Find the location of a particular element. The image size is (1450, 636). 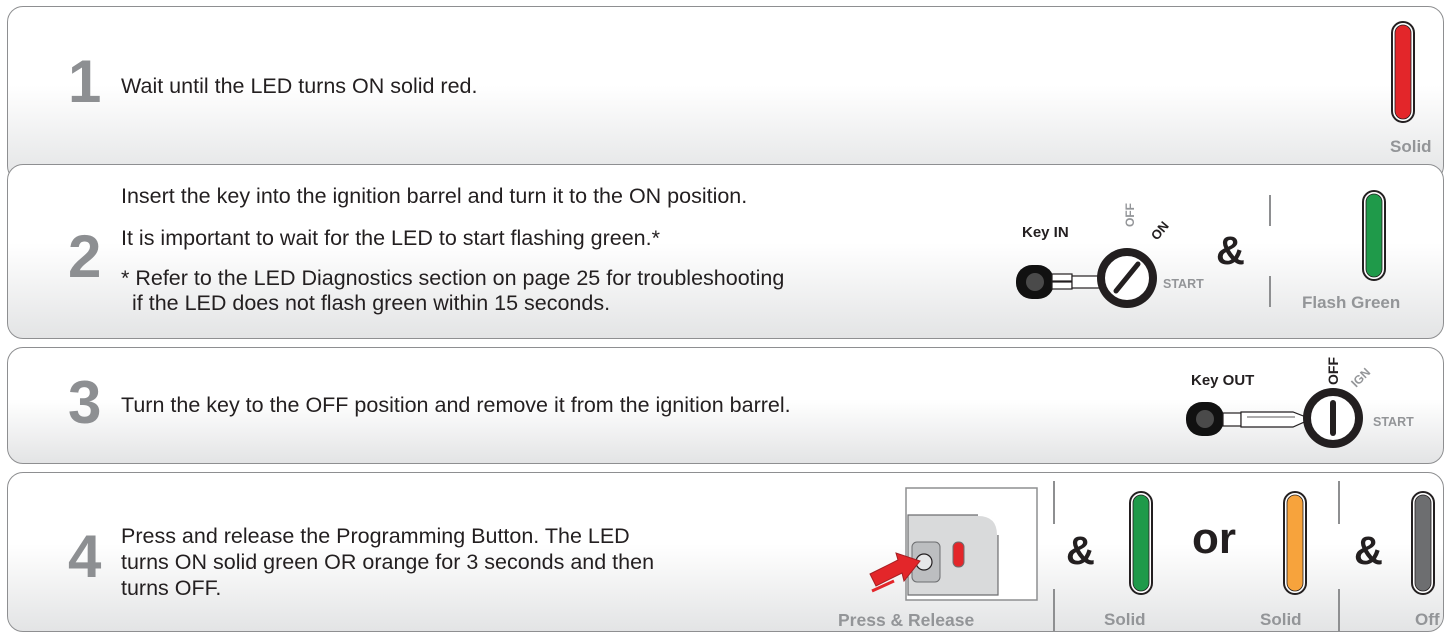

led-red-solid-icon is located at coordinates (1403, 72).